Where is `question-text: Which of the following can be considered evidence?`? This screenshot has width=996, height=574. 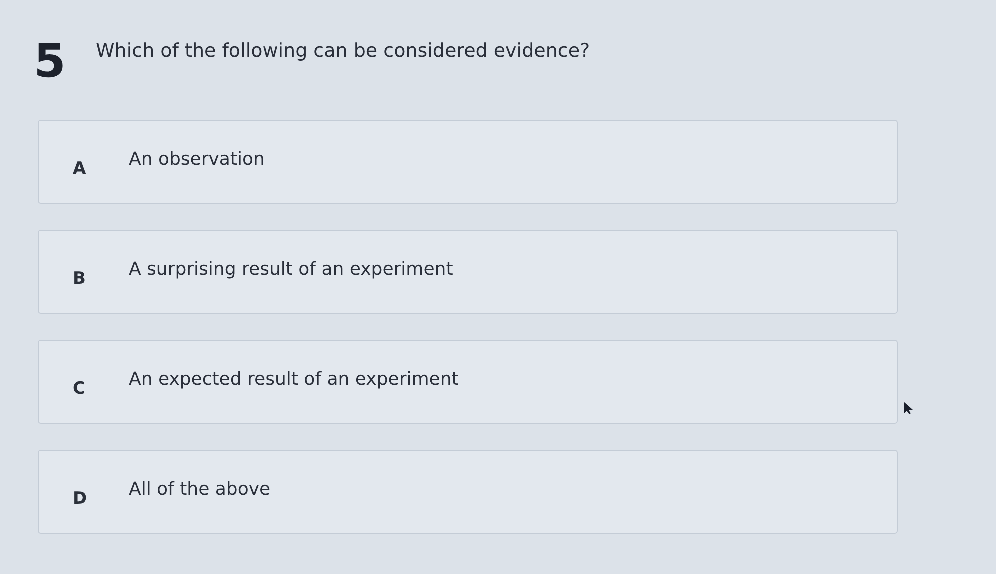
question-text: Which of the following can be considered evidence? is located at coordinates (343, 51).